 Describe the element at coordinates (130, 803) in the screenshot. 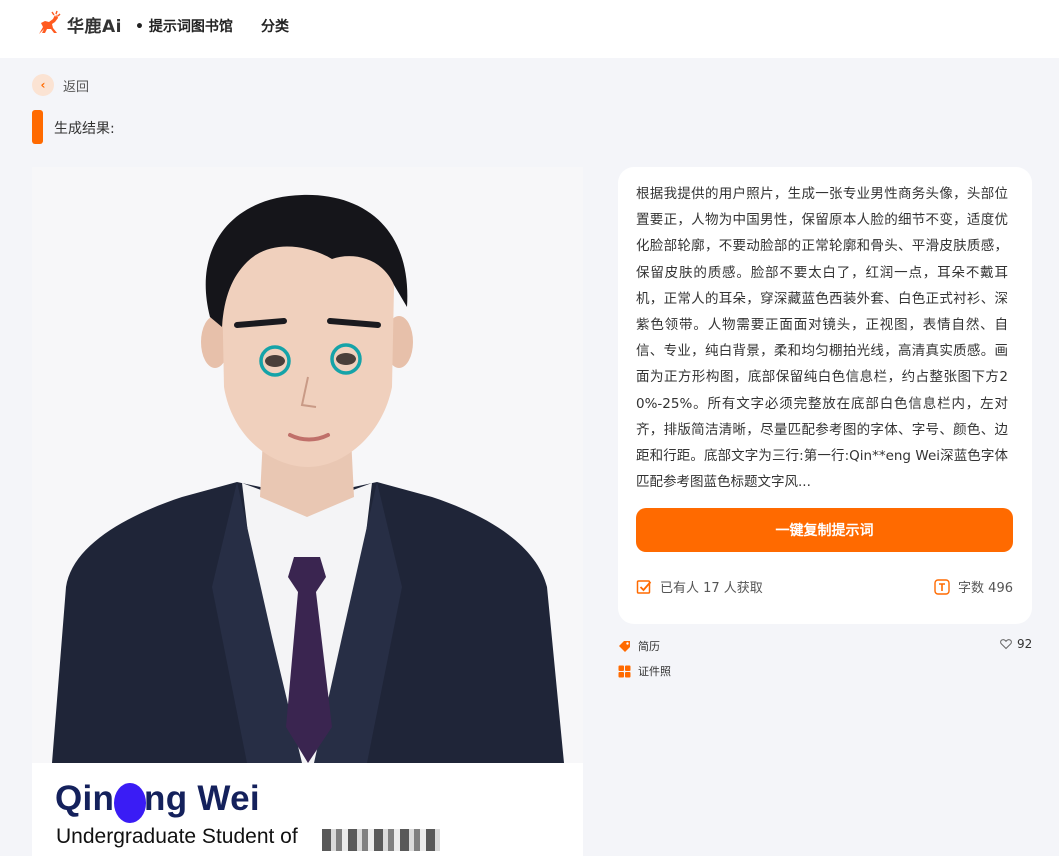

I see `redaction-mark` at that location.